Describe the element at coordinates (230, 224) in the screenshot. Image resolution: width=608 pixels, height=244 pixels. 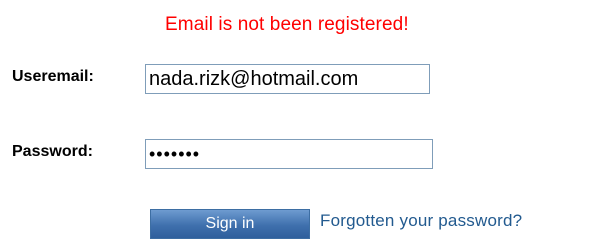
I see `sign-in-button: Sign in` at that location.